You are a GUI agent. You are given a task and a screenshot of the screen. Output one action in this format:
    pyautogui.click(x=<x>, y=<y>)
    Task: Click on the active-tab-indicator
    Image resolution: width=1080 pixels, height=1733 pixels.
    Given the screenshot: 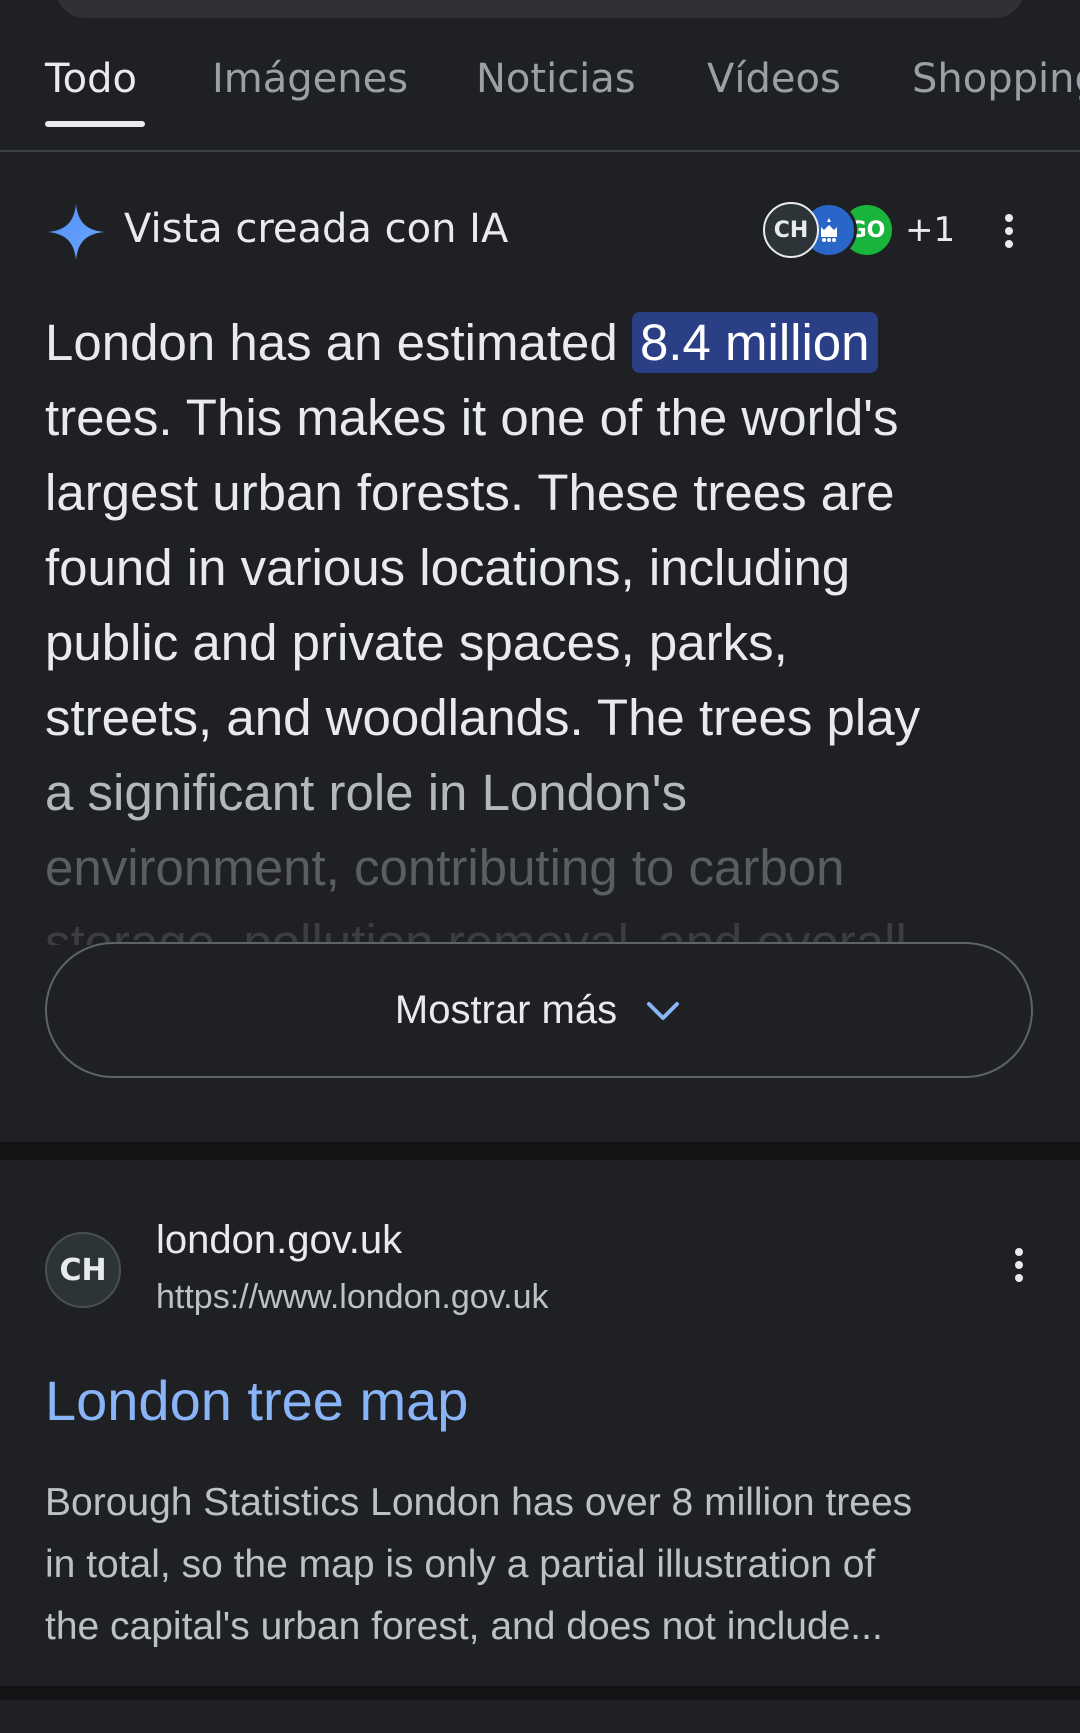 What is the action you would take?
    pyautogui.click(x=95, y=124)
    